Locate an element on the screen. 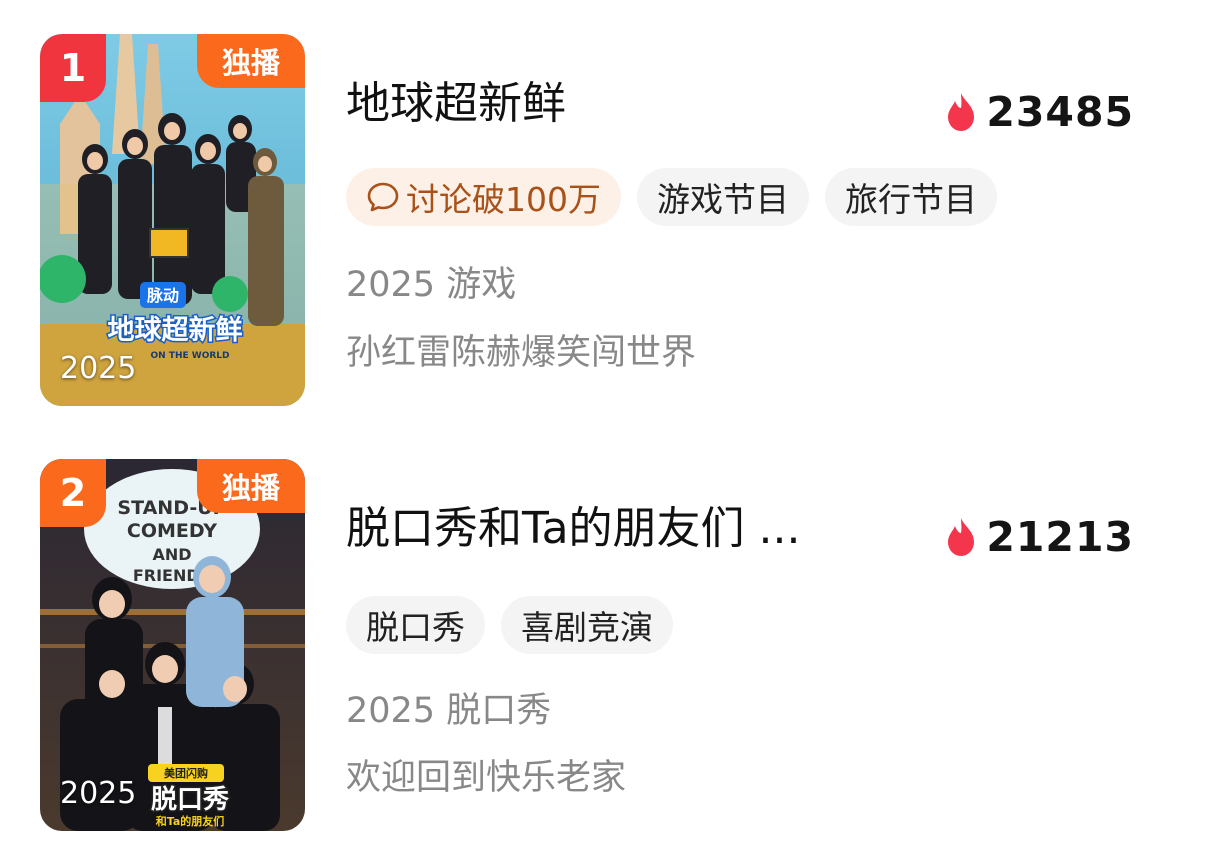  tag-genre: 游戏节目 is located at coordinates (723, 197).